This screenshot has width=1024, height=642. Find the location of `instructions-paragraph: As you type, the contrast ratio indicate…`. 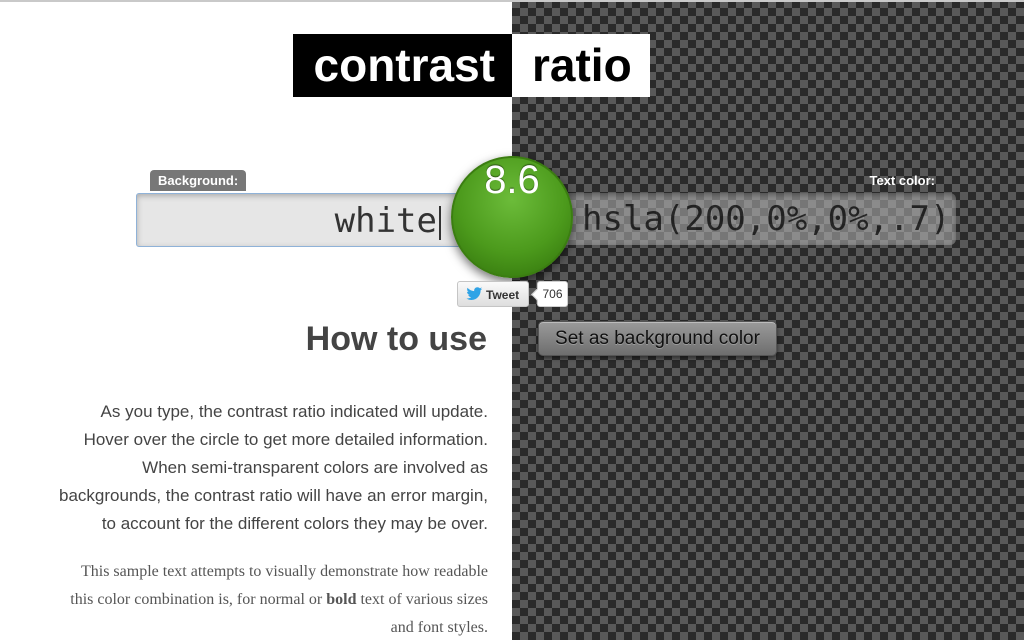

instructions-paragraph: As you type, the contrast ratio indicate… is located at coordinates (248, 468).